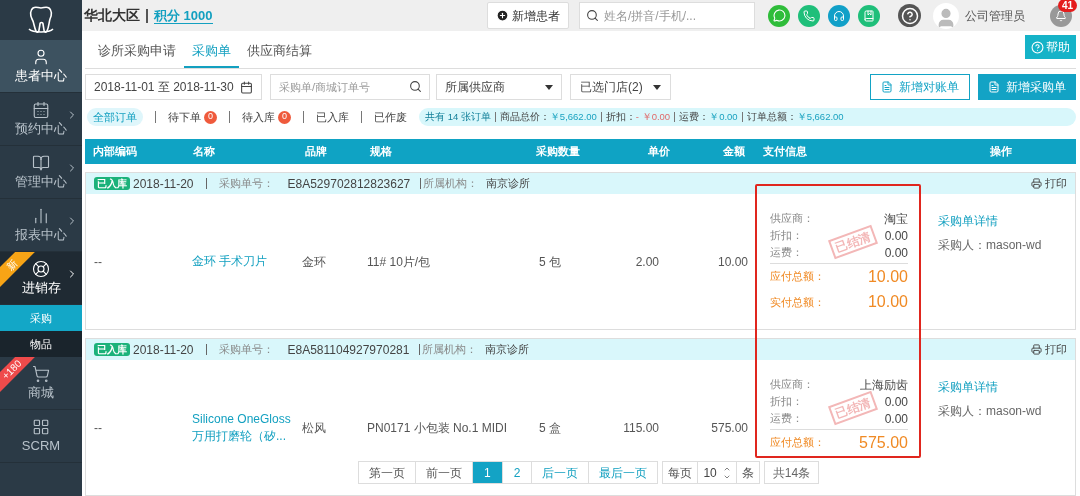  What do you see at coordinates (112, 15) in the screenshot?
I see `region-title: 华北大区` at bounding box center [112, 15].